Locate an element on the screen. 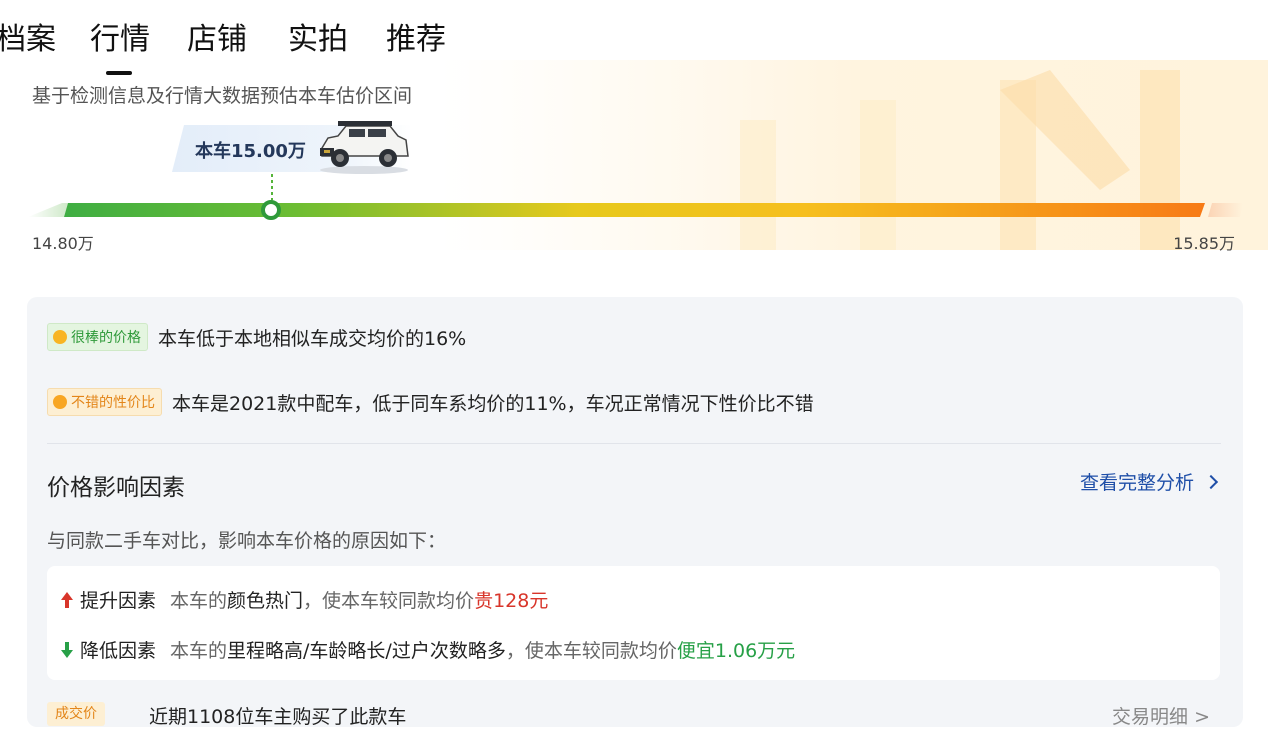 The height and width of the screenshot is (729, 1268). transaction-badge: 成交价 is located at coordinates (76, 714).